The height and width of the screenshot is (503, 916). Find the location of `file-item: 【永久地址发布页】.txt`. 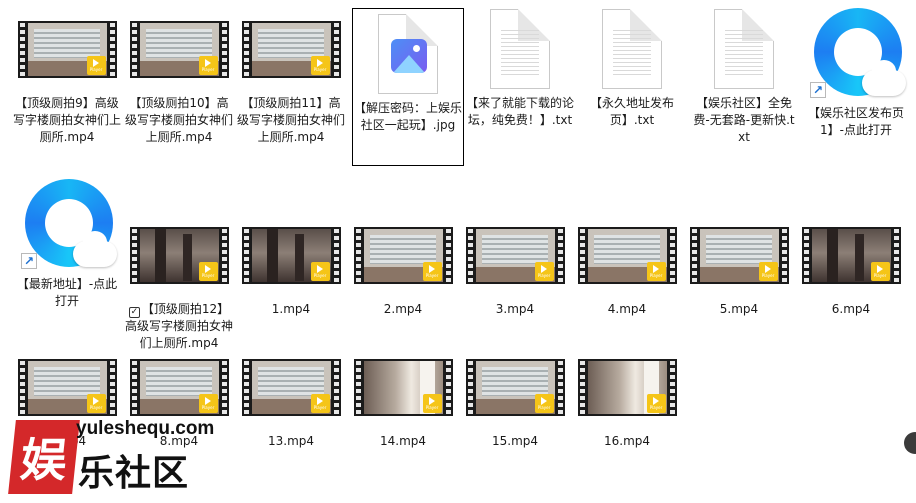

file-item: 【永久地址发布页】.txt is located at coordinates (632, 66).